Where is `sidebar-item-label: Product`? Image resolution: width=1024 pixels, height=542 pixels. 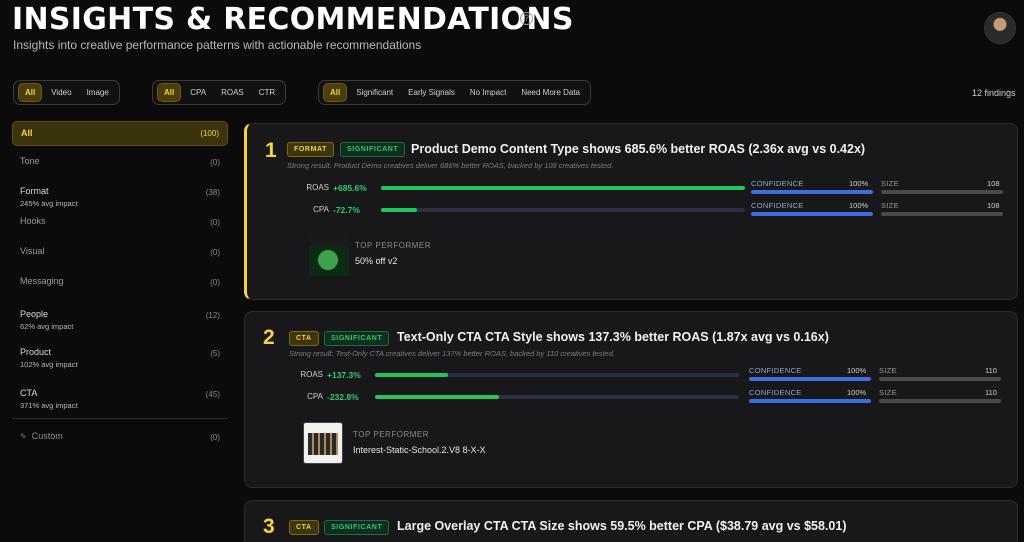
sidebar-item-label: Product is located at coordinates (36, 352).